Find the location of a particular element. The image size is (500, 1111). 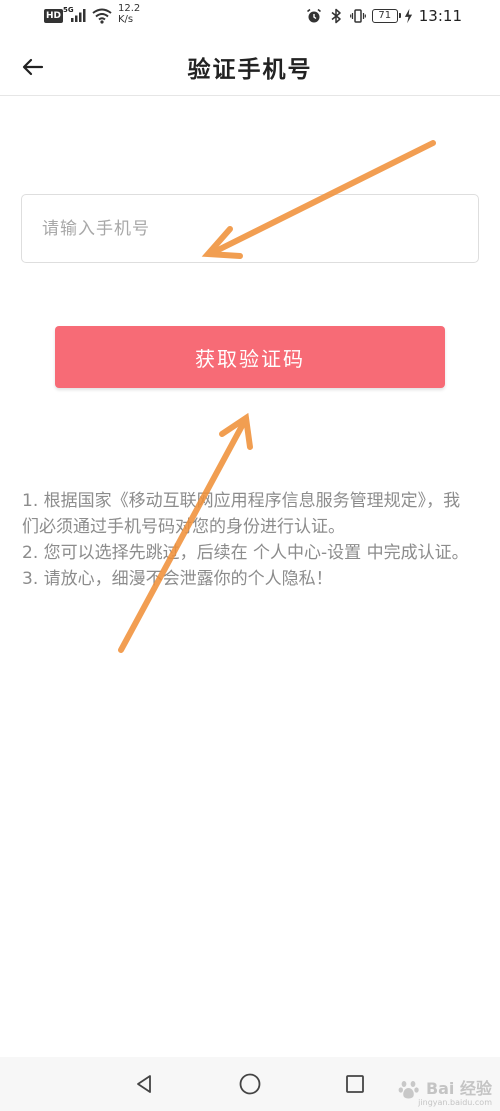

page-header: 验证手机号 is located at coordinates (250, 66).